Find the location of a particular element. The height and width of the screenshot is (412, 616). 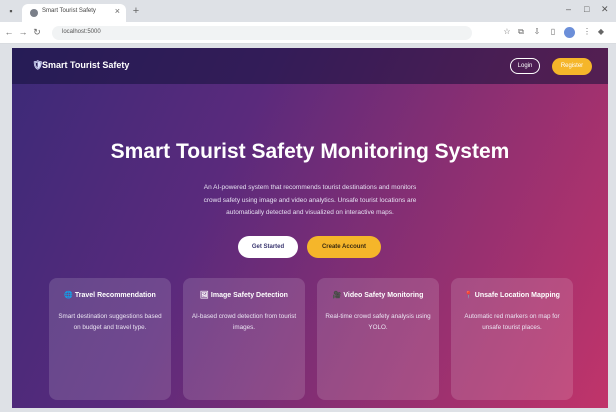

tab-smart-tourist-safety: Smart Tourist Safety × is located at coordinates (74, 13).